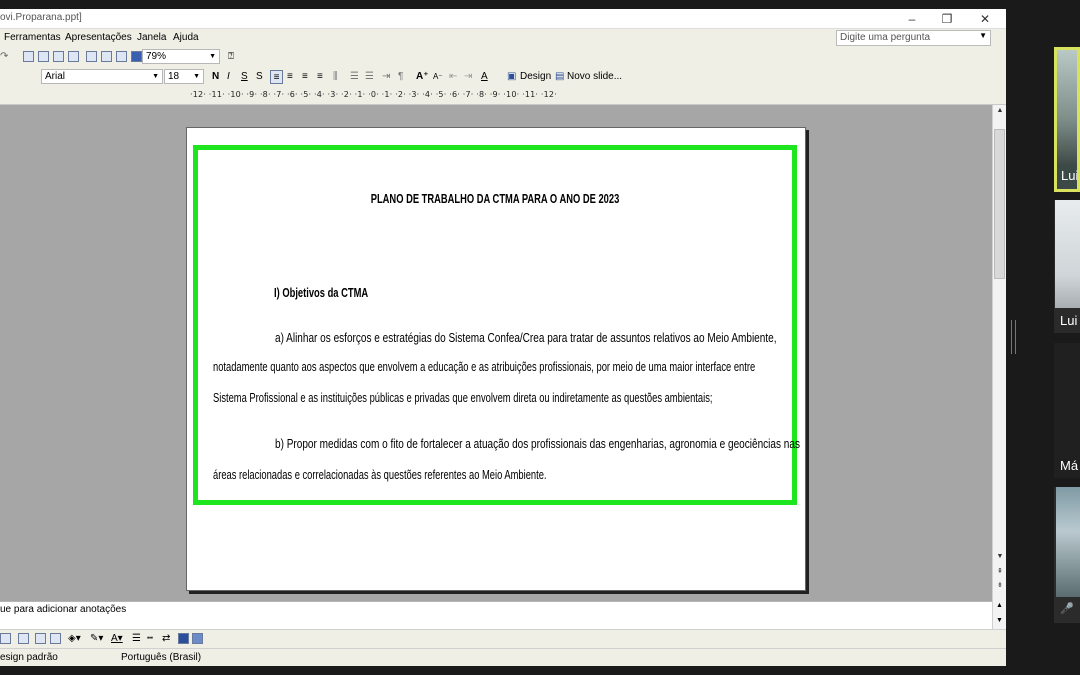  I want to click on redo-icon: ↷, so click(4, 57).